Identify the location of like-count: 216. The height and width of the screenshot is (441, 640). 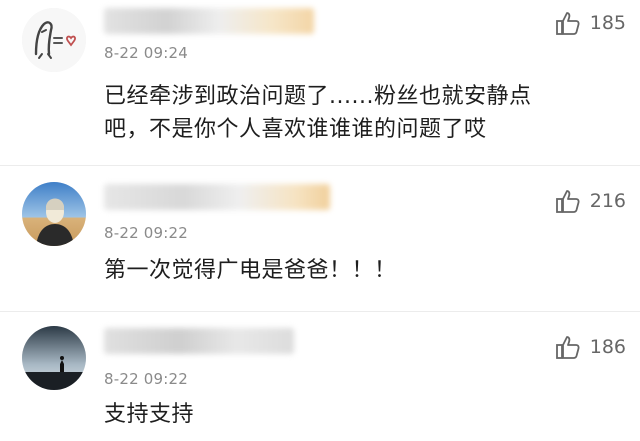
(607, 201).